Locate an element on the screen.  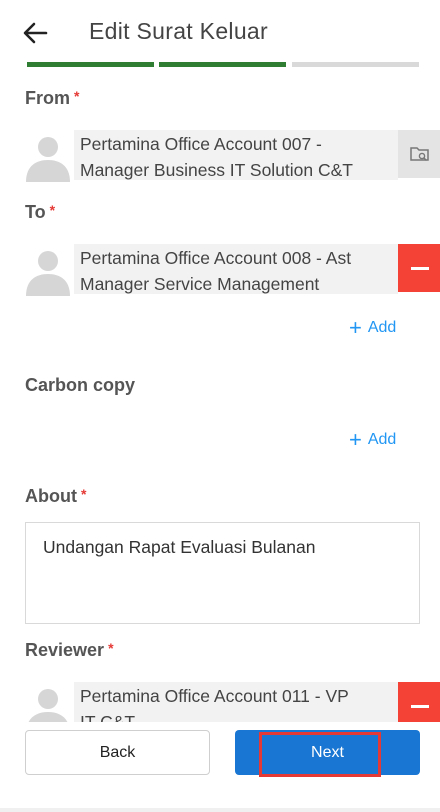
reviewer-list: Pertamina Office Account 011 - VP IT C&T is located at coordinates (220, 702).